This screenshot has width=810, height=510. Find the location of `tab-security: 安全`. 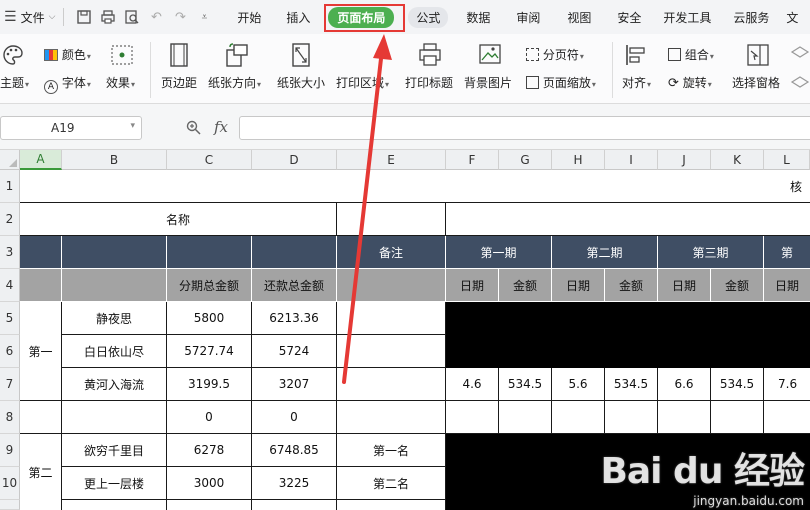

tab-security: 安全 is located at coordinates (629, 17).